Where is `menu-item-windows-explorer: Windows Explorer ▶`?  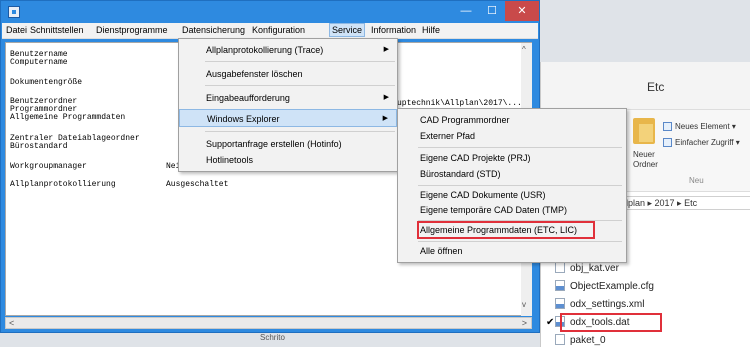 menu-item-windows-explorer: Windows Explorer ▶ is located at coordinates (288, 118).